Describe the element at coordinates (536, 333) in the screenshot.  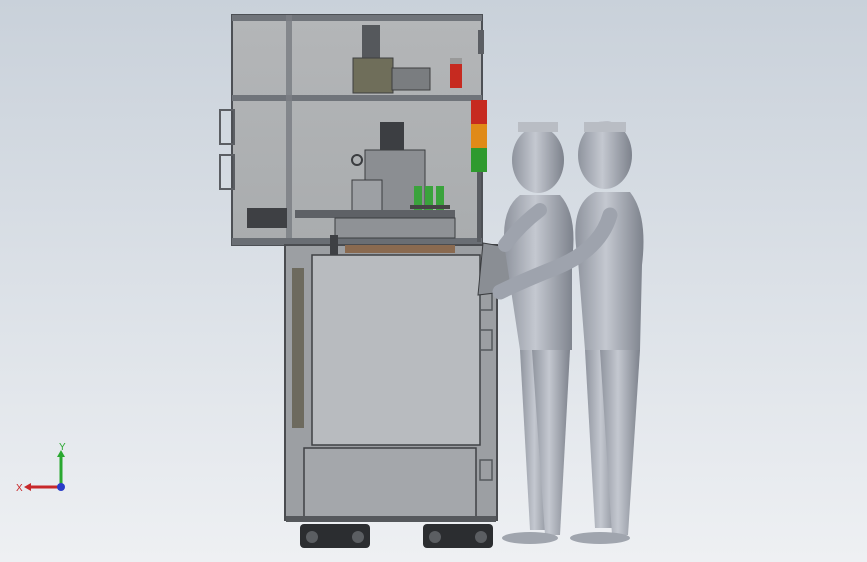
I see `operator-mannequin-front` at that location.